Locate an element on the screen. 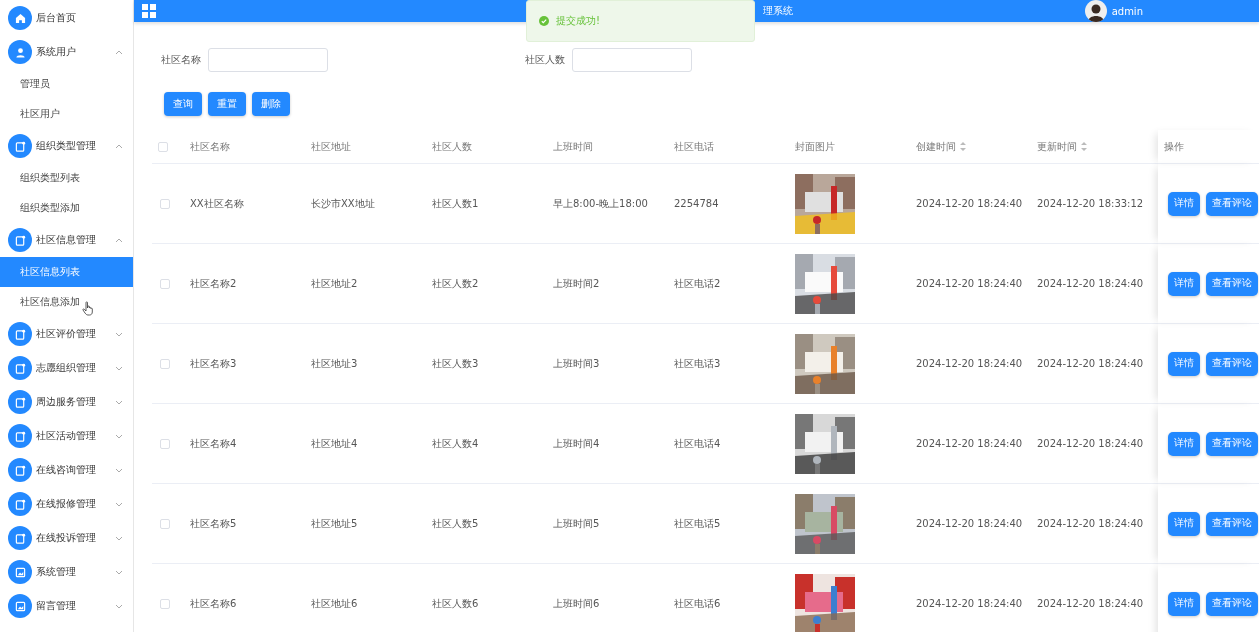 Image resolution: width=1259 pixels, height=632 pixels. table-cell: 社区人数3 is located at coordinates (455, 363).